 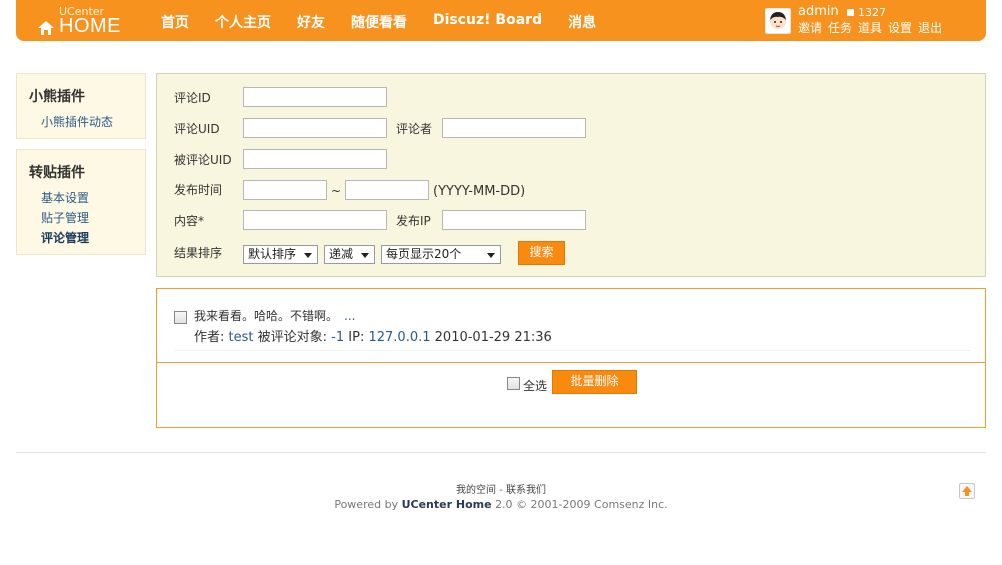 What do you see at coordinates (280, 254) in the screenshot?
I see `order-select: 默认排序` at bounding box center [280, 254].